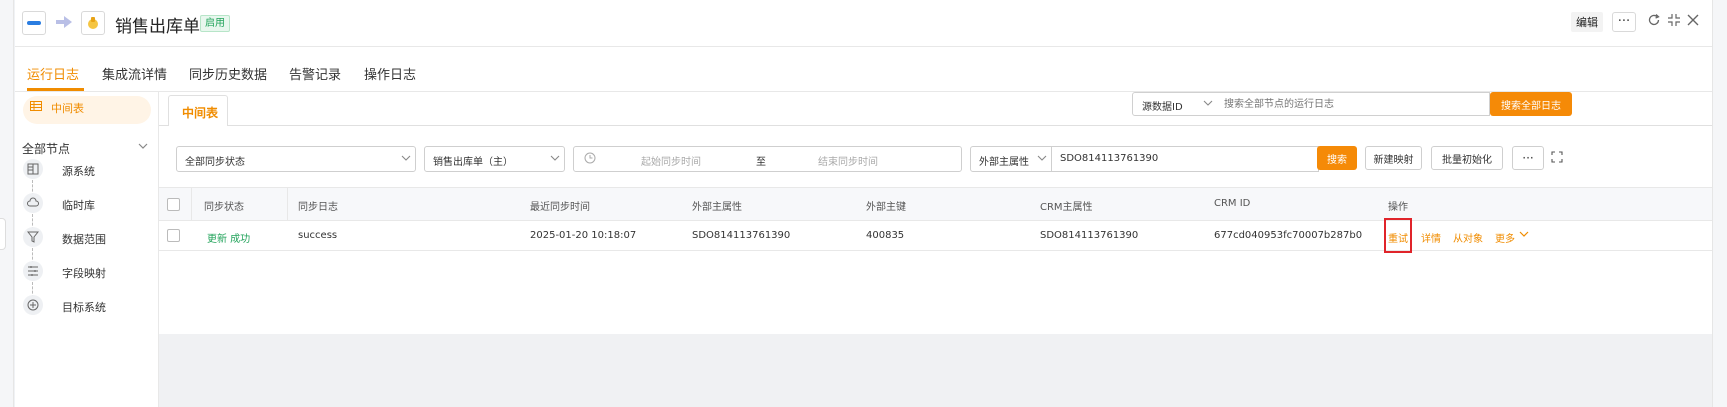 Image resolution: width=1727 pixels, height=407 pixels. I want to click on row-checkbox, so click(173, 235).